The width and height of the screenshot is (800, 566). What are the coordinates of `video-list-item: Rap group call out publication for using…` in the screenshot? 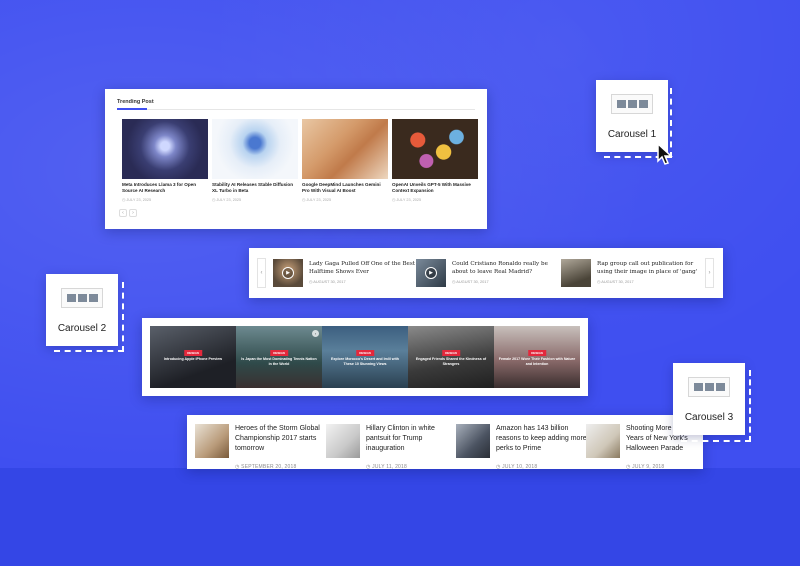 It's located at (636, 274).